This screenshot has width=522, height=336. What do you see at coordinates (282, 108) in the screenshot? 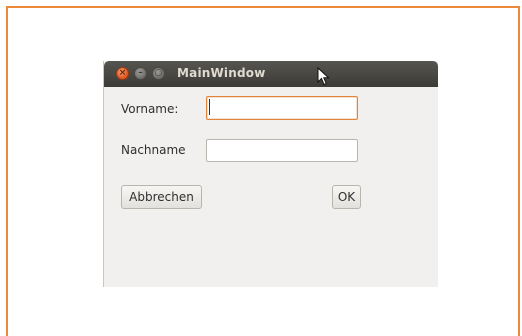
I see `vorname-input` at bounding box center [282, 108].